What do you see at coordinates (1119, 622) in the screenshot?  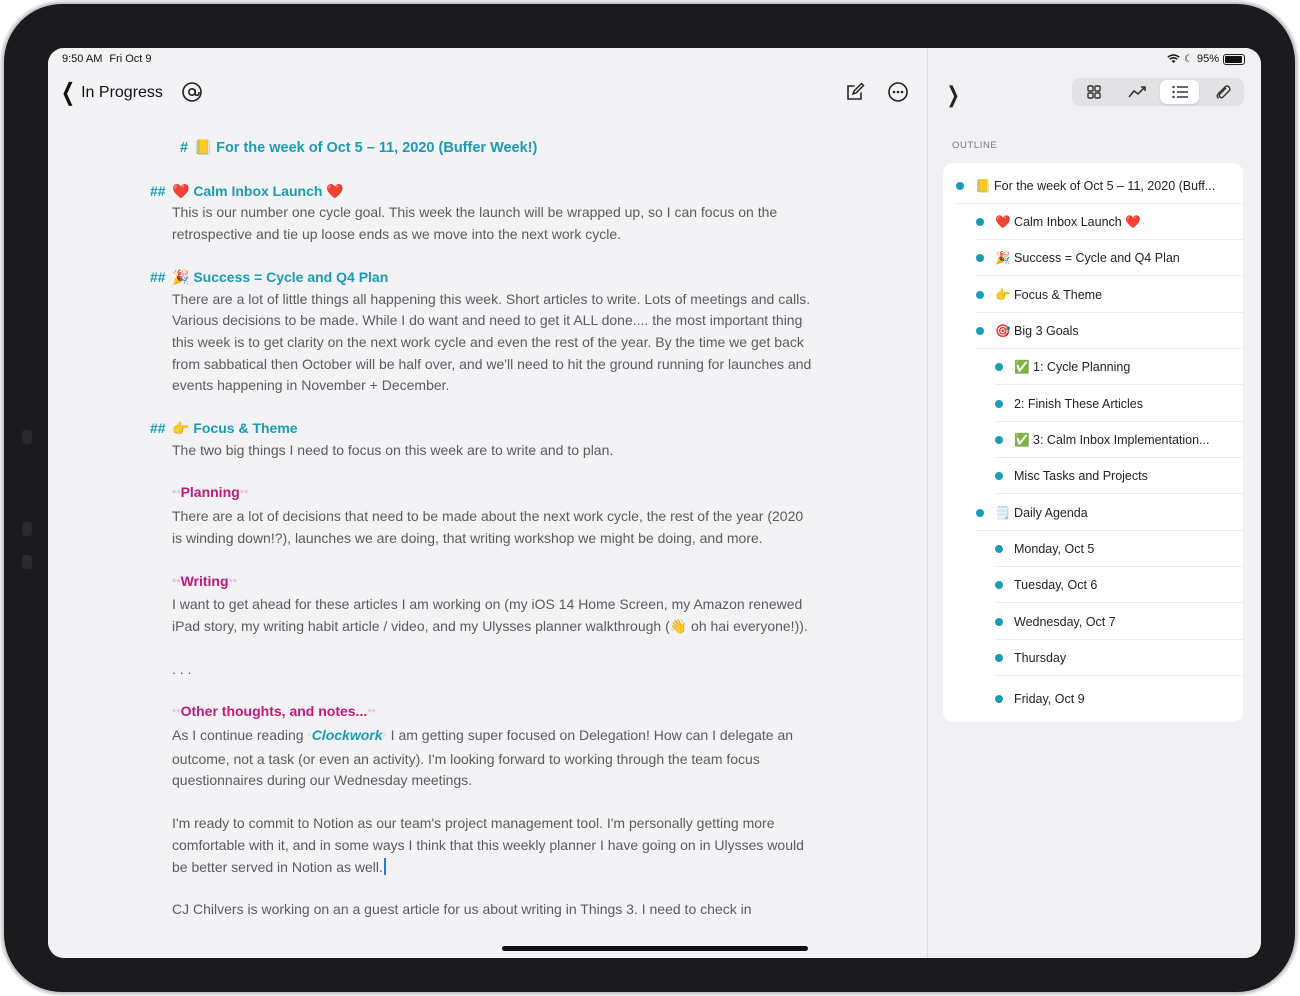 I see `outline-item: Wednesday, Oct 7` at bounding box center [1119, 622].